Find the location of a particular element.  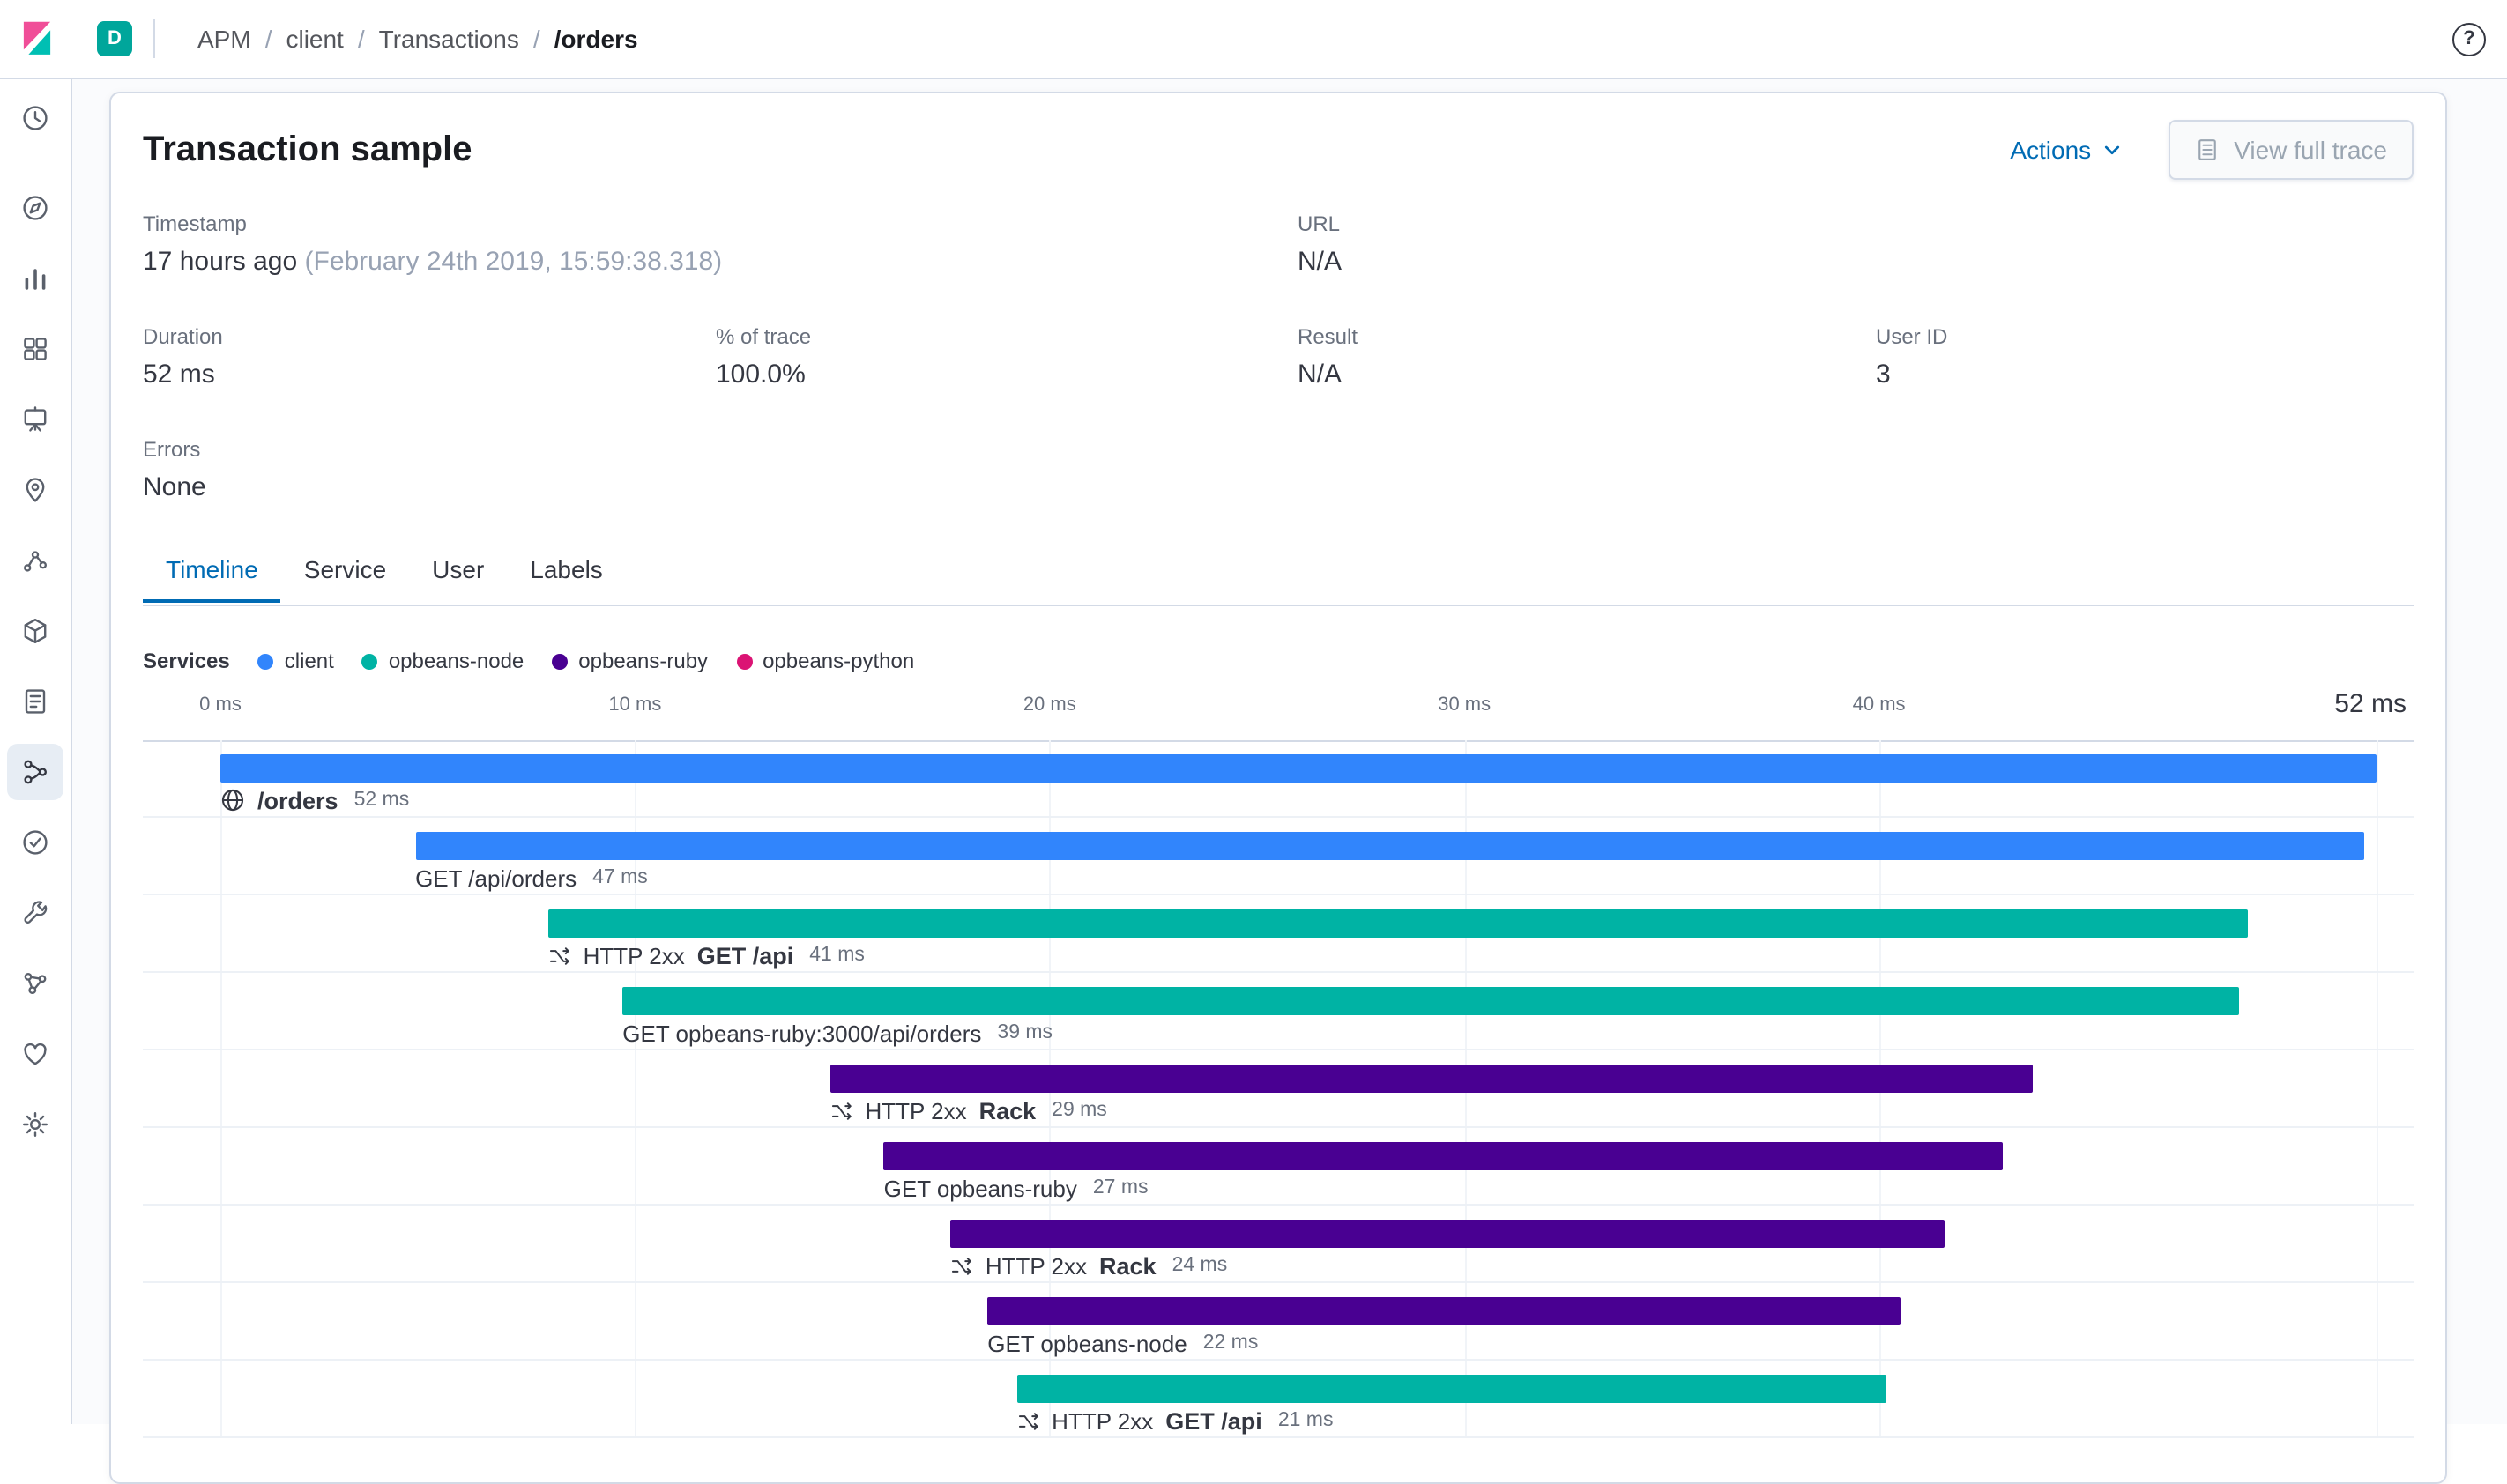

space-badge: D is located at coordinates (114, 38).